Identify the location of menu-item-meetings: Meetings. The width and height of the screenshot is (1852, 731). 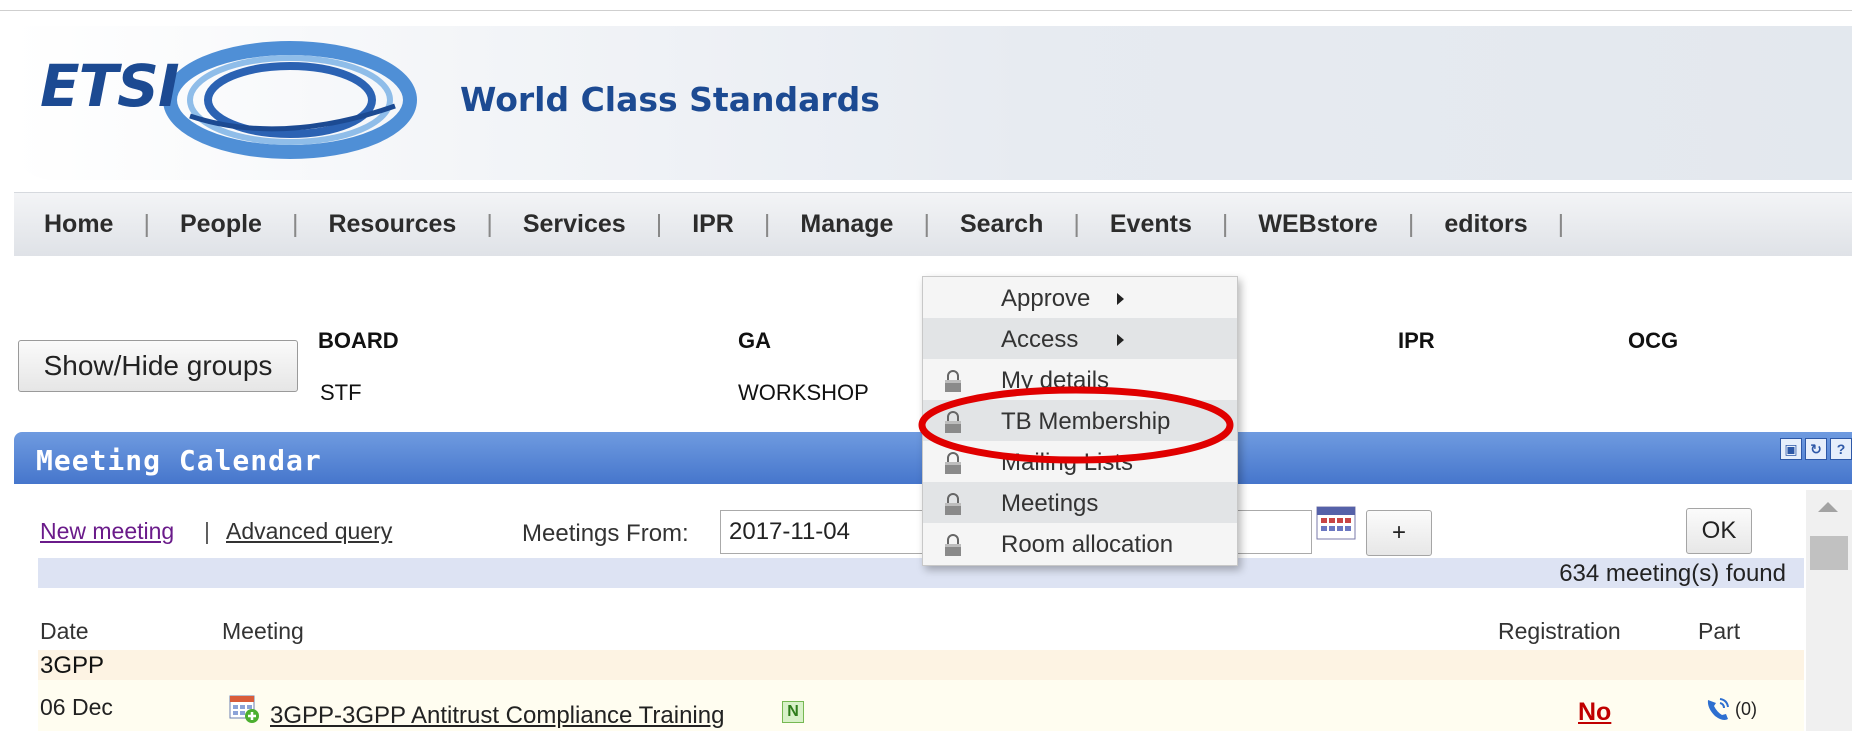
(1080, 502).